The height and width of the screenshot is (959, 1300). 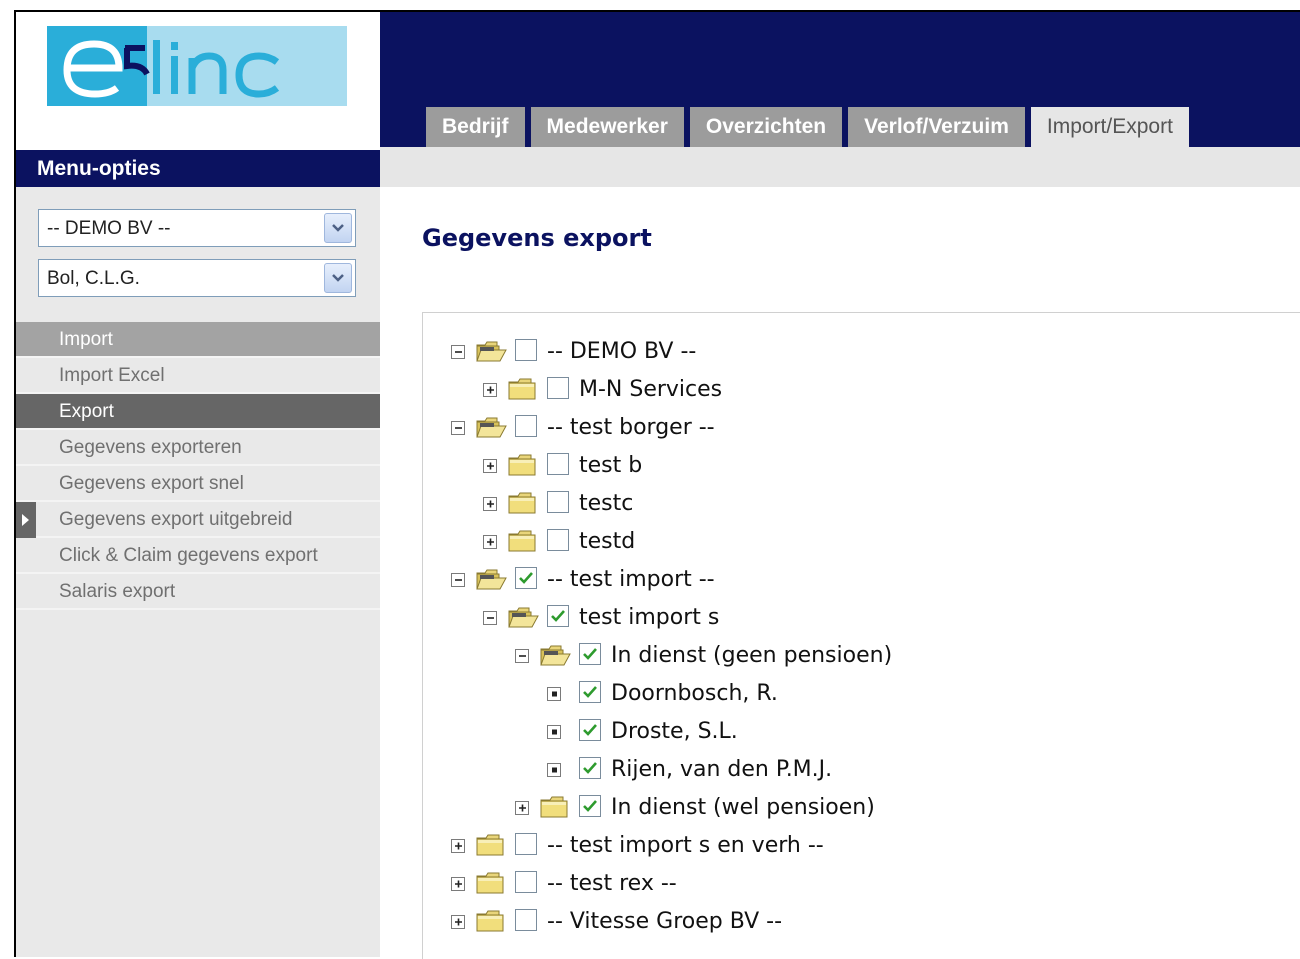 I want to click on e5linc-logo, so click(x=197, y=66).